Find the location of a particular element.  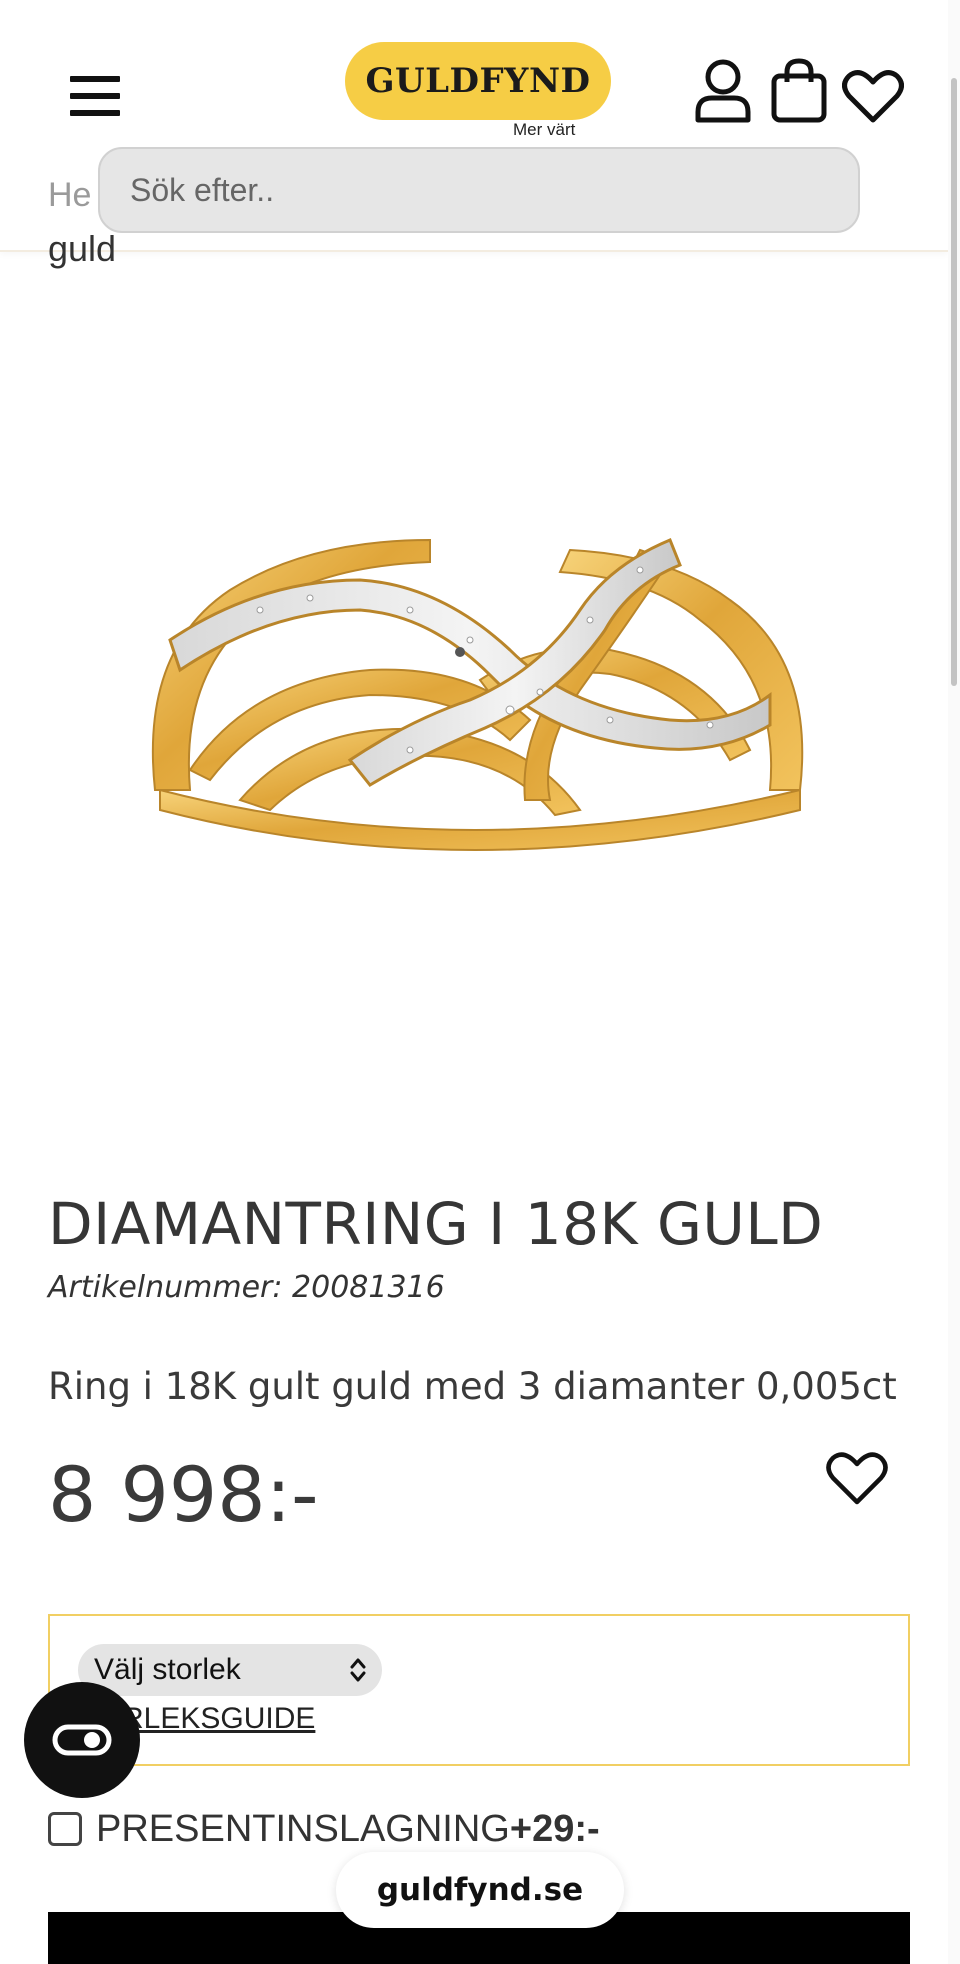

heart-icon is located at coordinates (873, 99).